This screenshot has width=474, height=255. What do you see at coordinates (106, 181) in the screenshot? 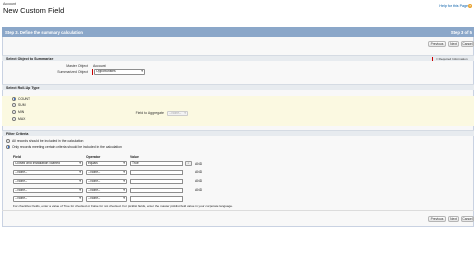
I see `filter-operator-select-3: --None--` at bounding box center [106, 181].